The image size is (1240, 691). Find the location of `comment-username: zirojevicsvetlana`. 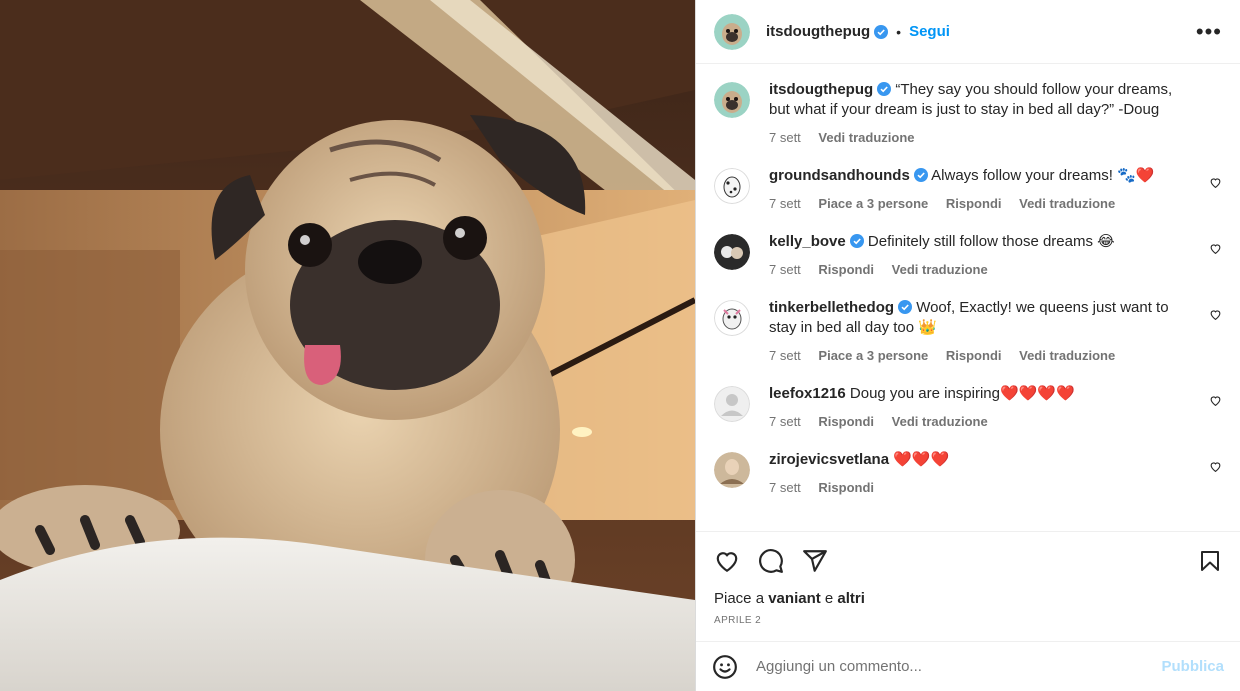

comment-username: zirojevicsvetlana is located at coordinates (829, 459).